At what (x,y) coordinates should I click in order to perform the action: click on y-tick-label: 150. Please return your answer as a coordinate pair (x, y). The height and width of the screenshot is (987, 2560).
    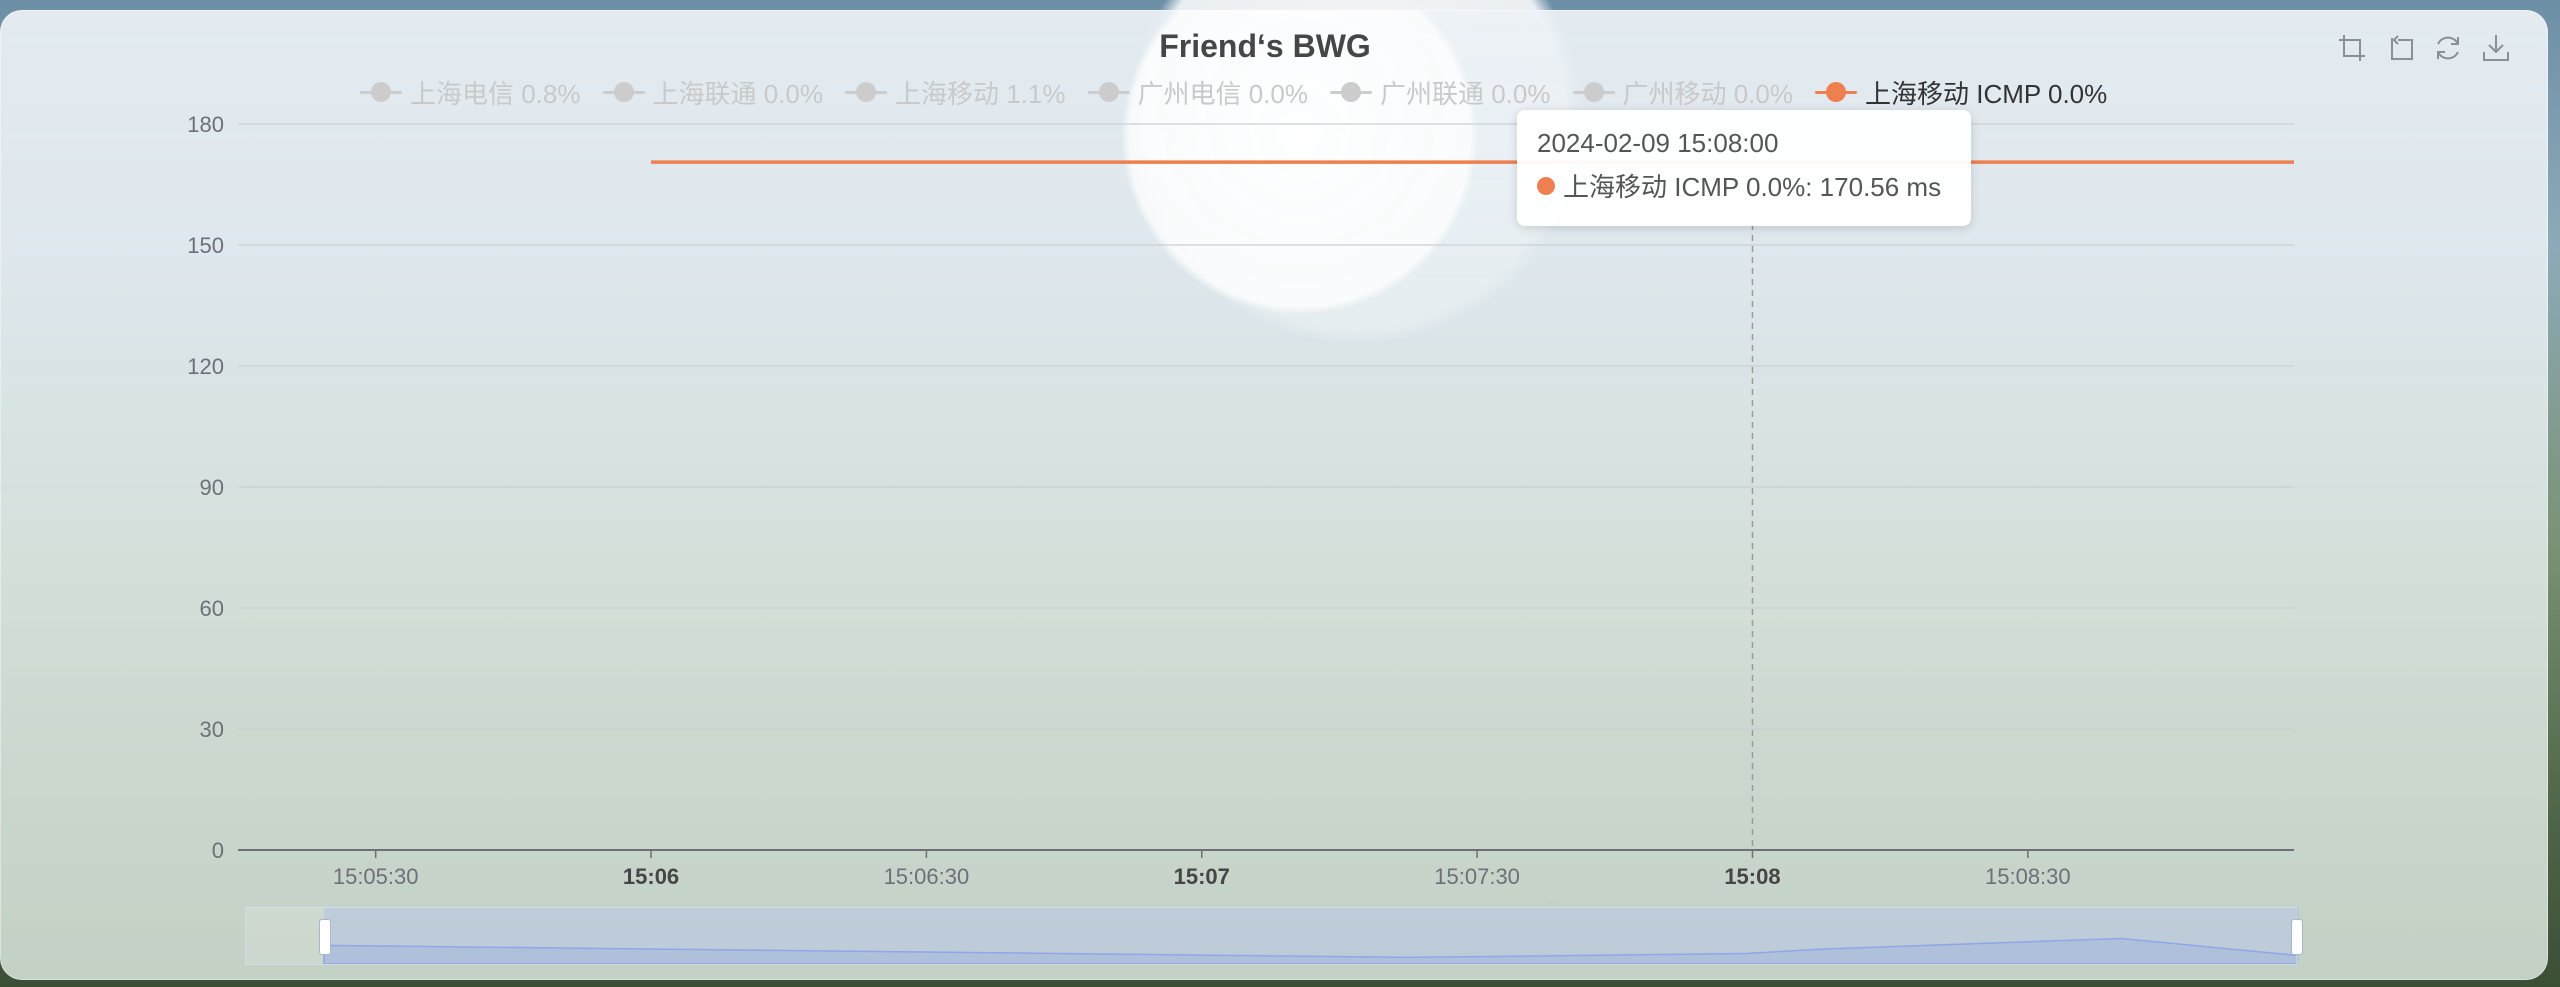
    Looking at the image, I should click on (205, 245).